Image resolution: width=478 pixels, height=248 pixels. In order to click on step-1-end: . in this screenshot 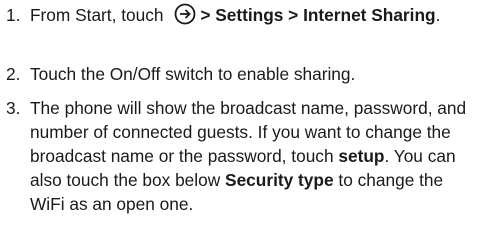, I will do `click(438, 15)`.